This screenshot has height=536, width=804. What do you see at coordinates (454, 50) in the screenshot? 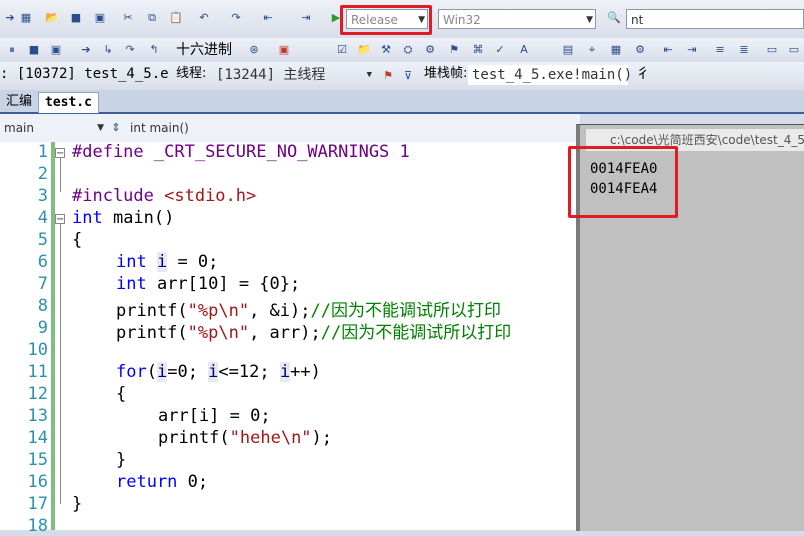
I see `toolbox-icon: ⚑` at bounding box center [454, 50].